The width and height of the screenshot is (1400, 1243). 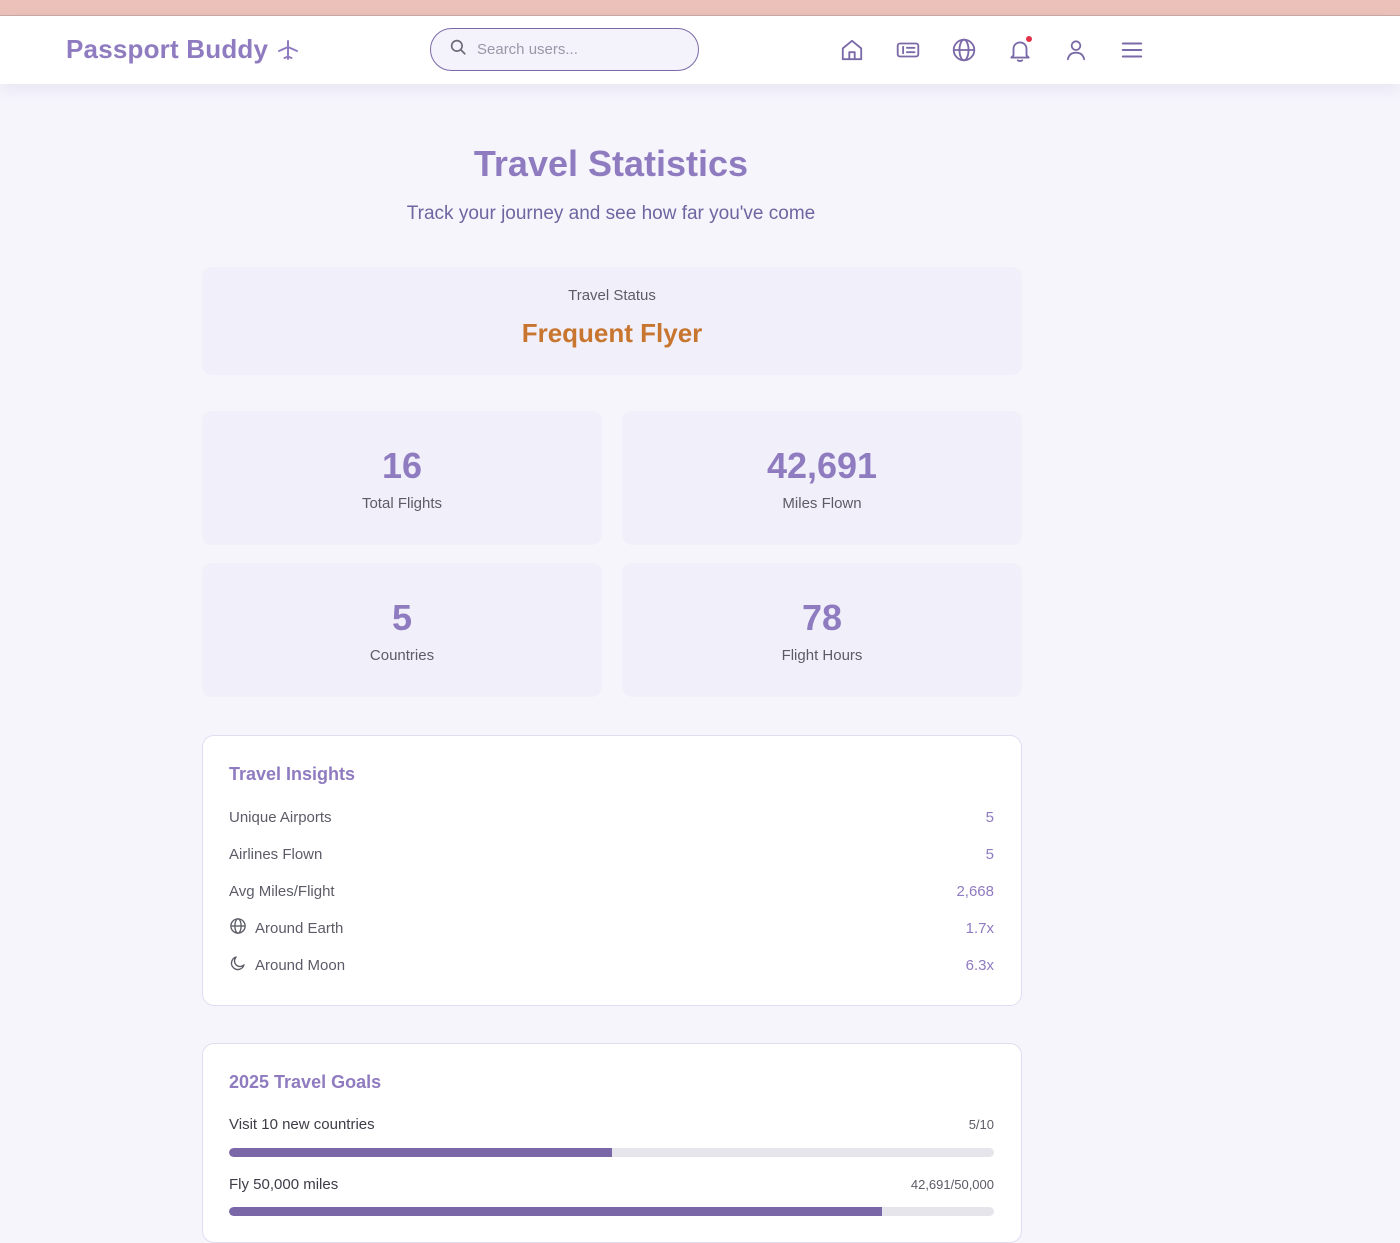 I want to click on stat-label: Countries, so click(x=402, y=655).